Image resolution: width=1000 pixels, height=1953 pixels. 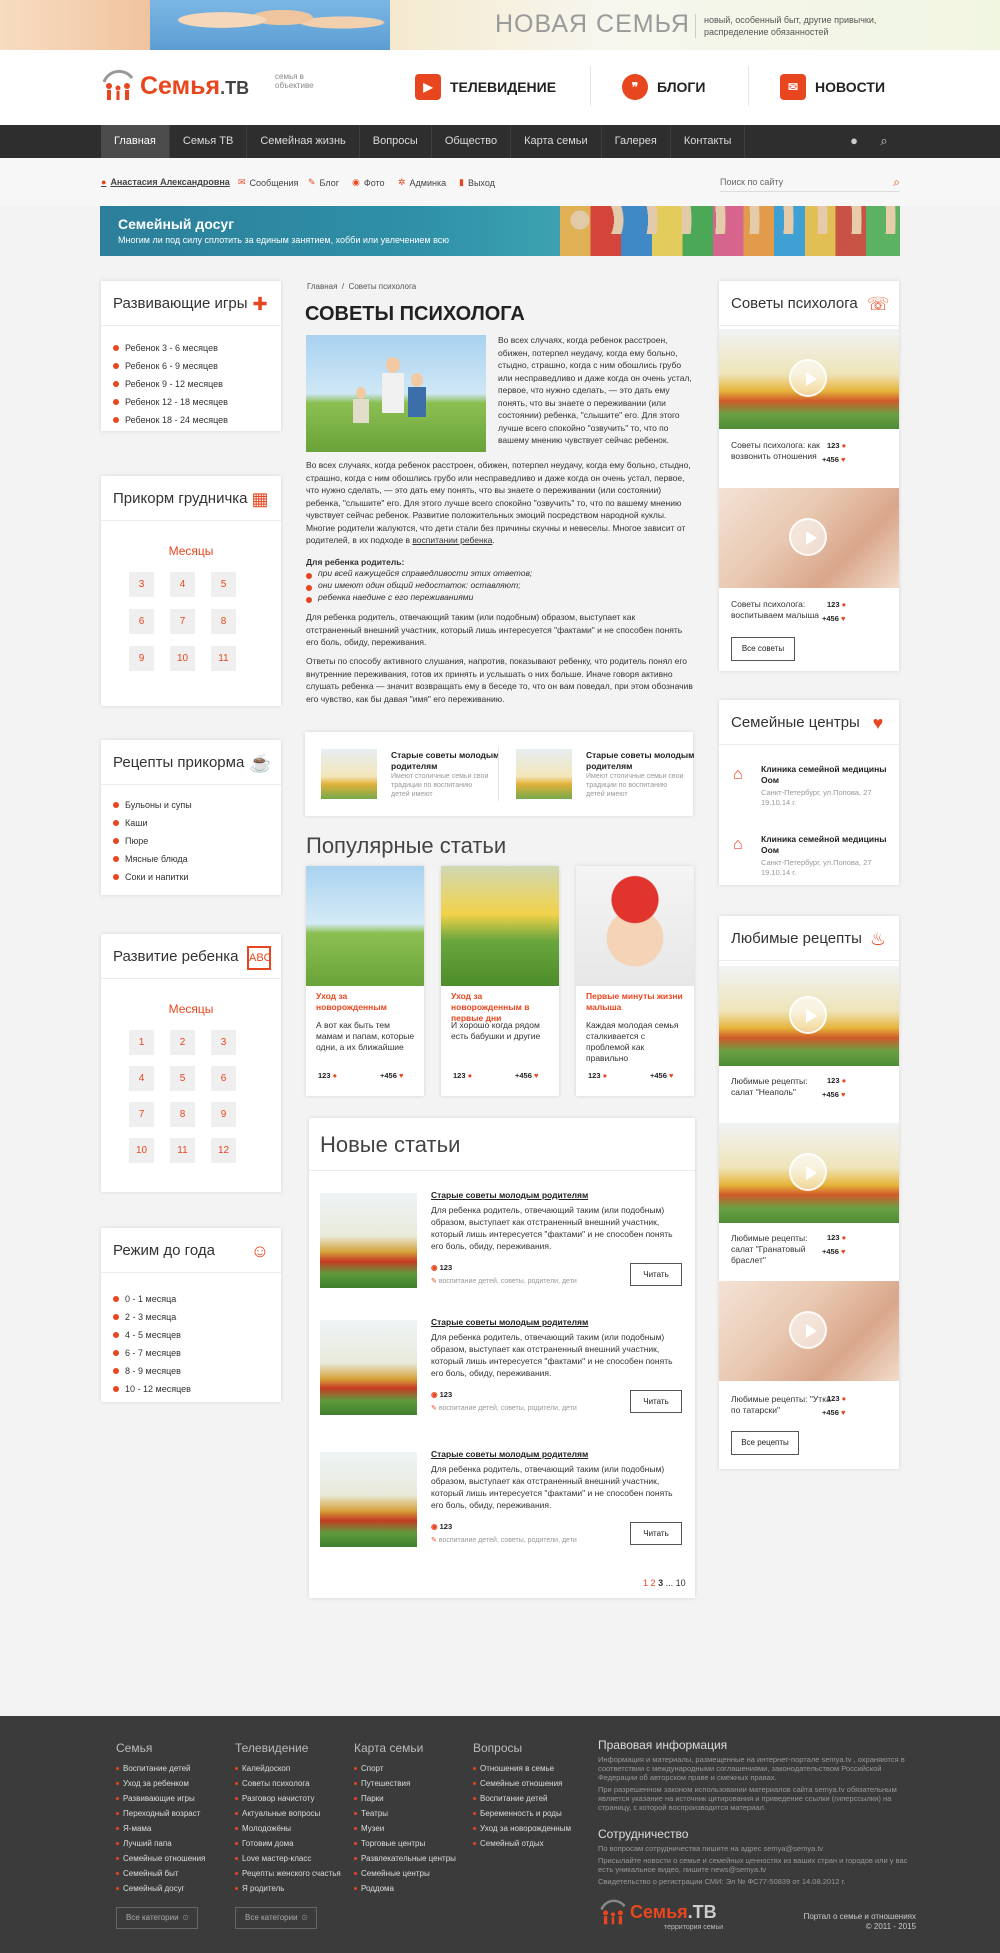 I want to click on footer-link: Разговор начистоту, so click(x=288, y=1798).